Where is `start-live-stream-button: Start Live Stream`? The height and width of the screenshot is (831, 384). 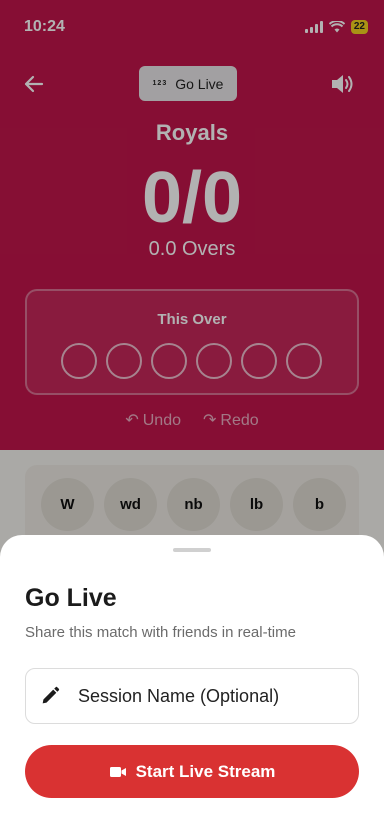 start-live-stream-button: Start Live Stream is located at coordinates (192, 771).